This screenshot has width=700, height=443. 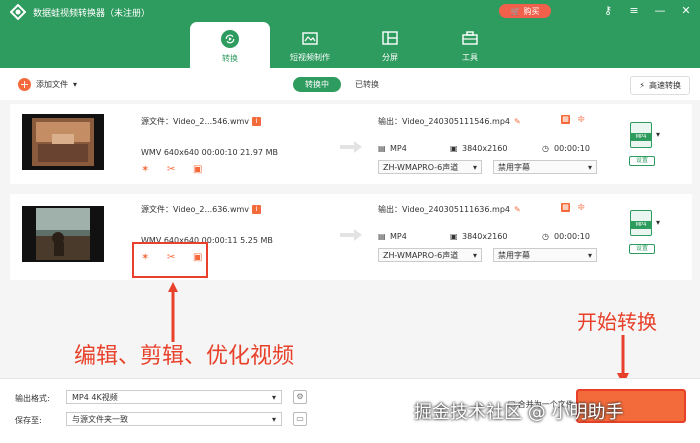 What do you see at coordinates (201, 209) in the screenshot?
I see `source-file-name: 源文件：Video_2...636.wmv i` at bounding box center [201, 209].